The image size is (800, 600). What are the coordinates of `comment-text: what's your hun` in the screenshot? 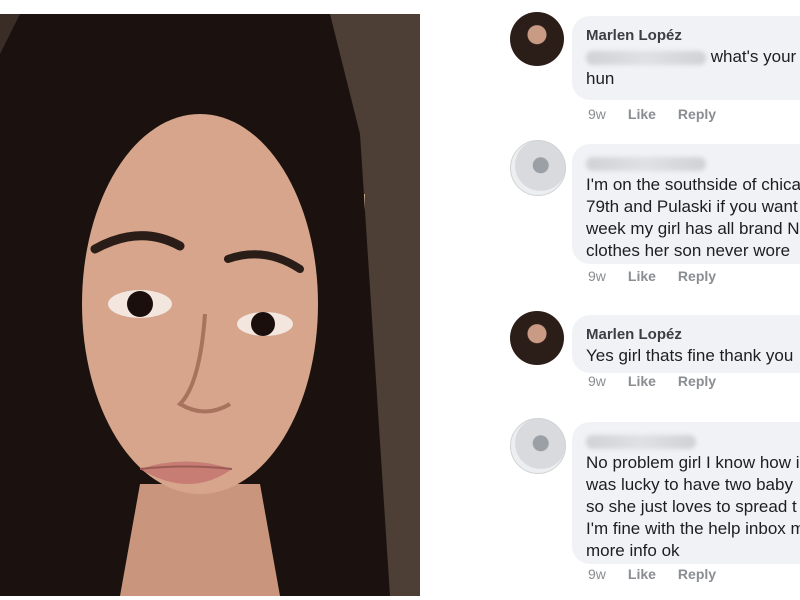 It's located at (693, 68).